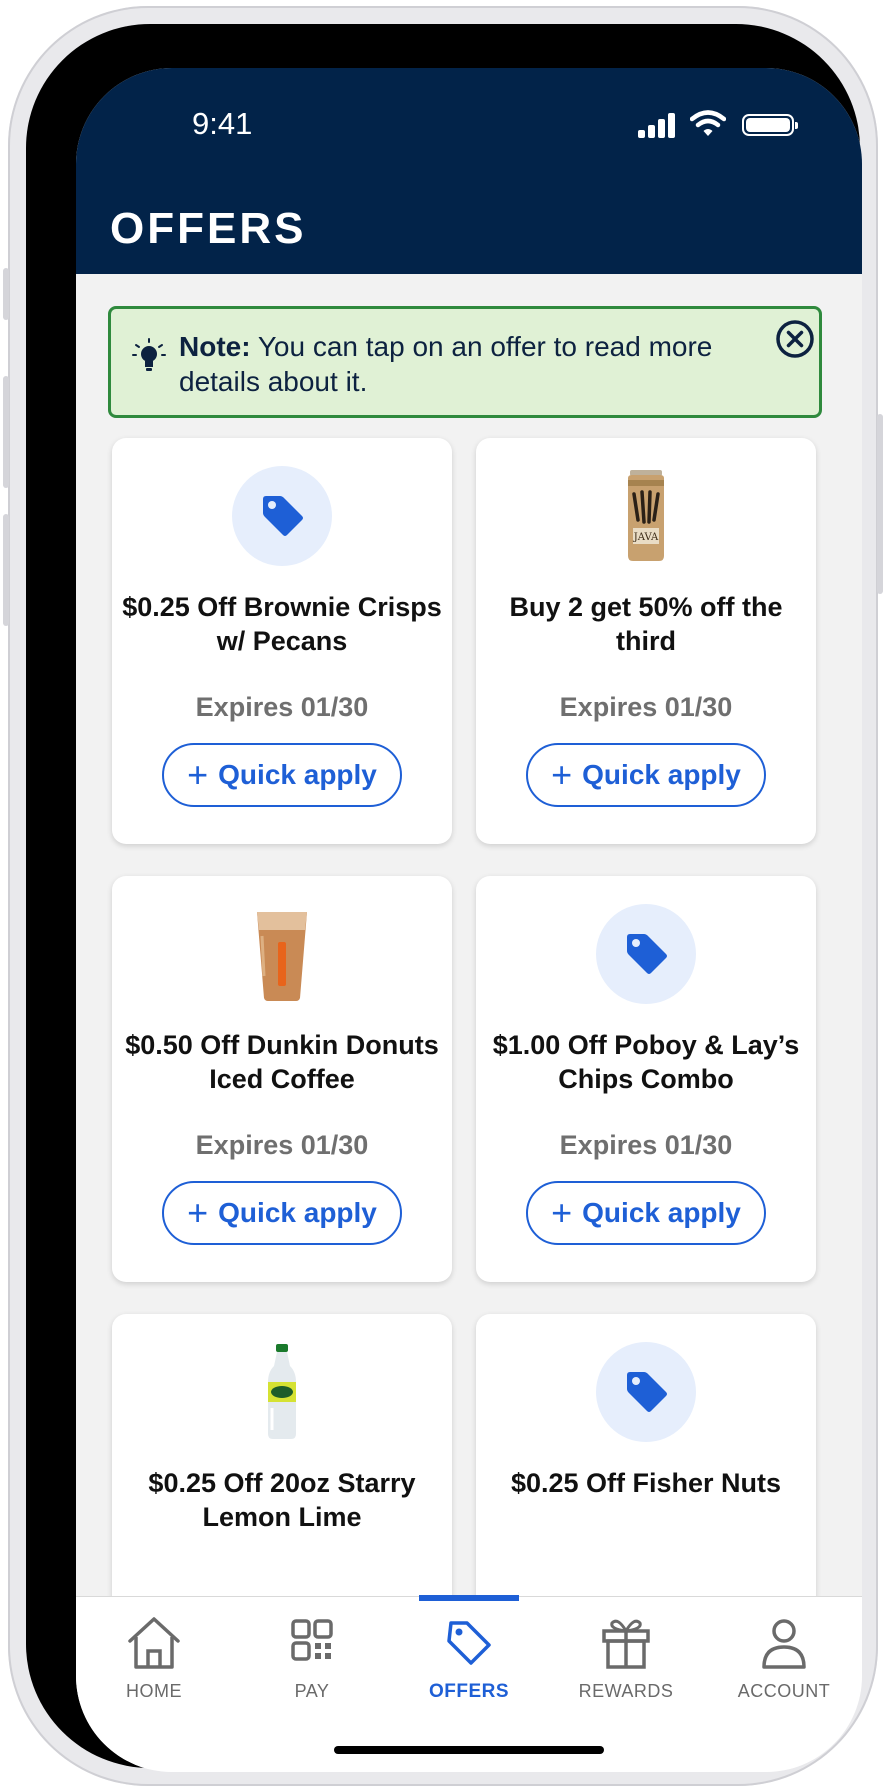 The height and width of the screenshot is (1792, 886). I want to click on qr-code-icon, so click(312, 1640).